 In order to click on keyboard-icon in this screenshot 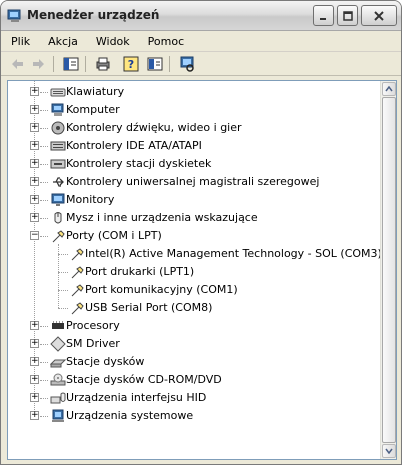, I will do `click(58, 92)`.